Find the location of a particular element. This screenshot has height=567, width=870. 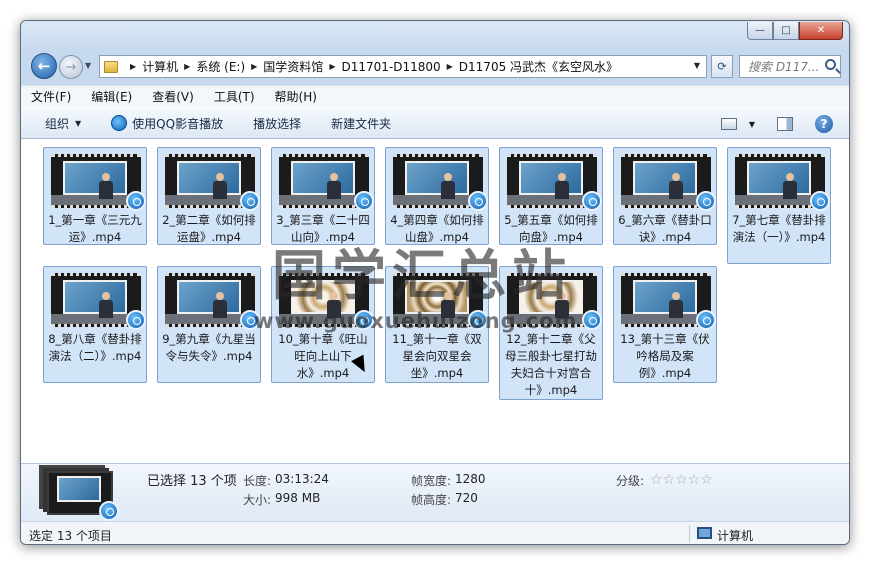

file-name: 1_第一章《三元九运》.mp4 is located at coordinates (95, 228).